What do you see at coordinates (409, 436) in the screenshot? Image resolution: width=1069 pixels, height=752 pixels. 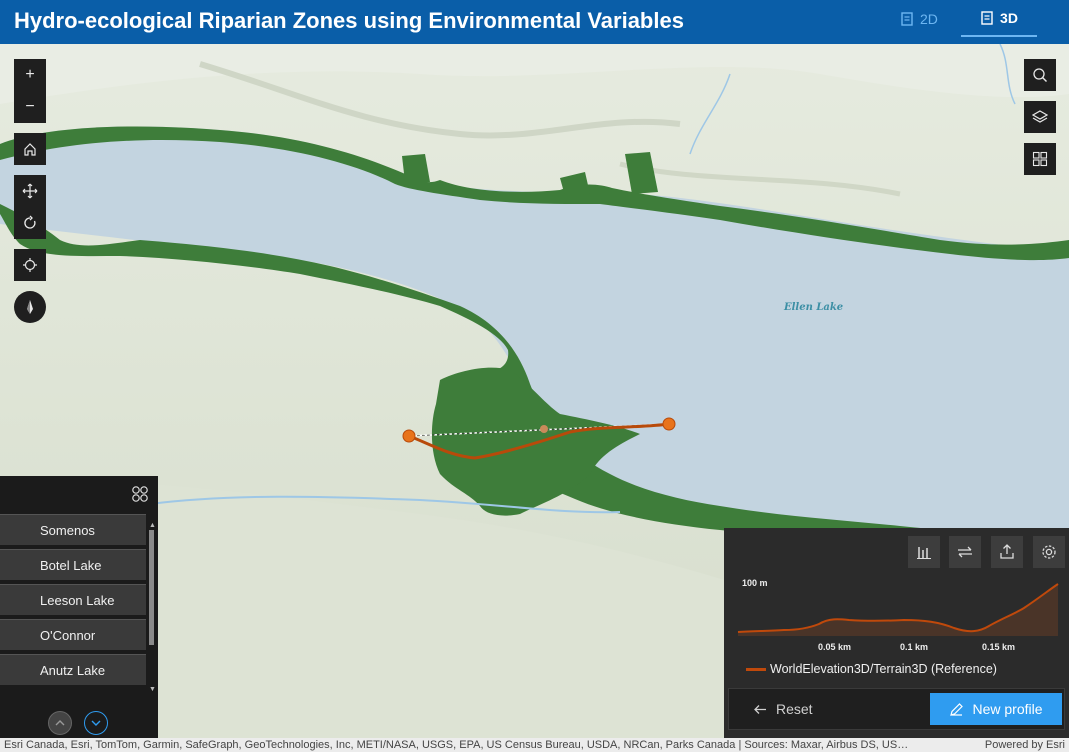 I see `profile-start-point` at bounding box center [409, 436].